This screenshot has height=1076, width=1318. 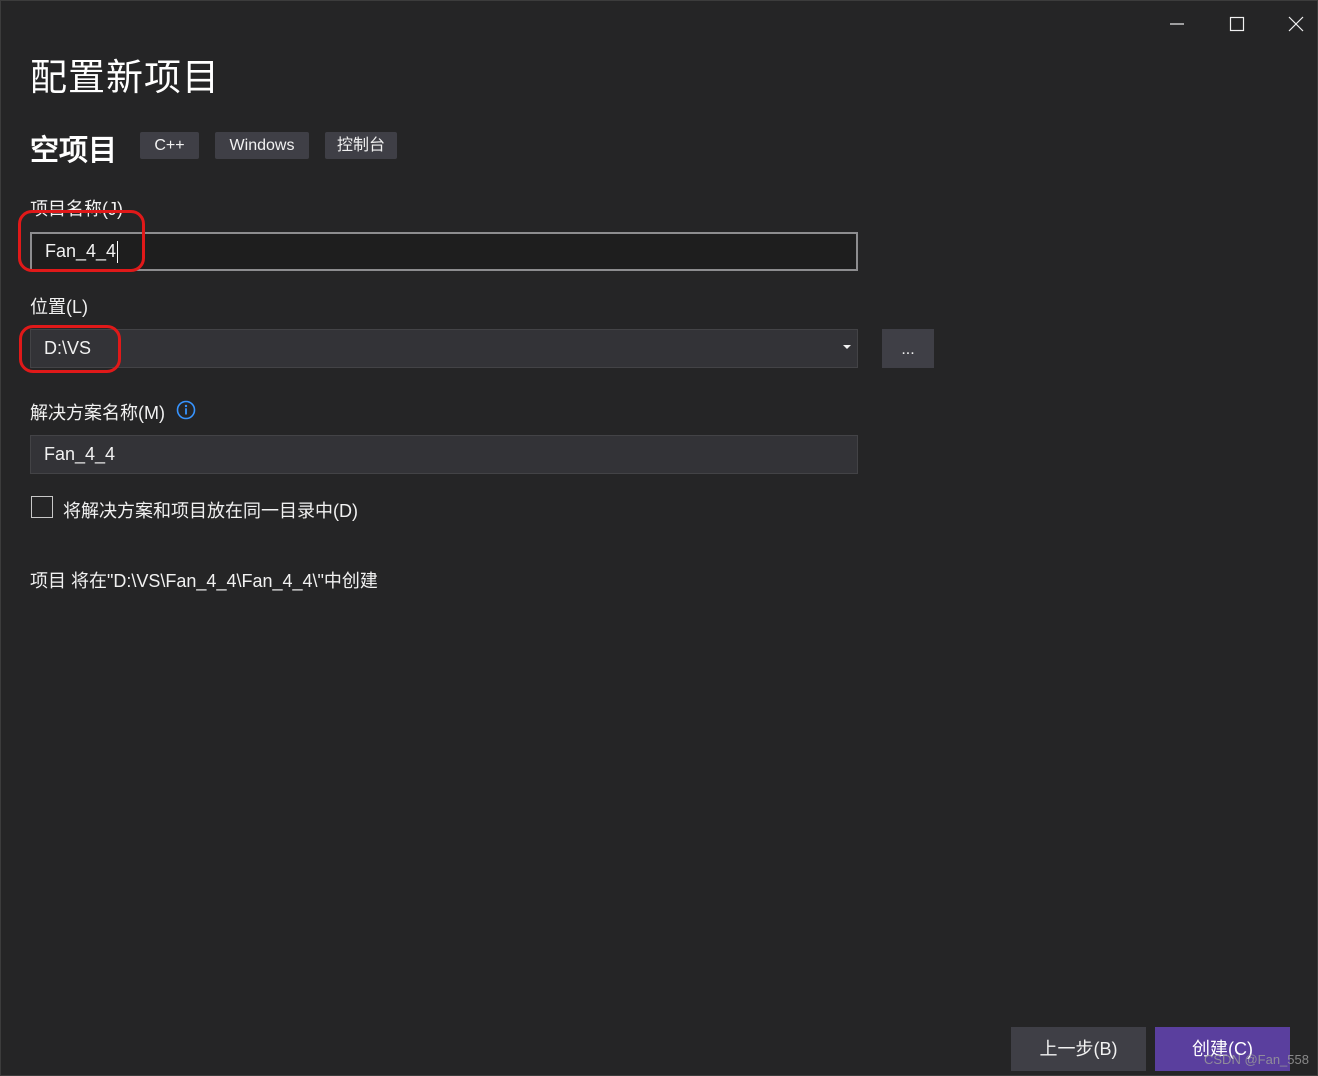 What do you see at coordinates (444, 348) in the screenshot?
I see `location-combobox: D:\VS` at bounding box center [444, 348].